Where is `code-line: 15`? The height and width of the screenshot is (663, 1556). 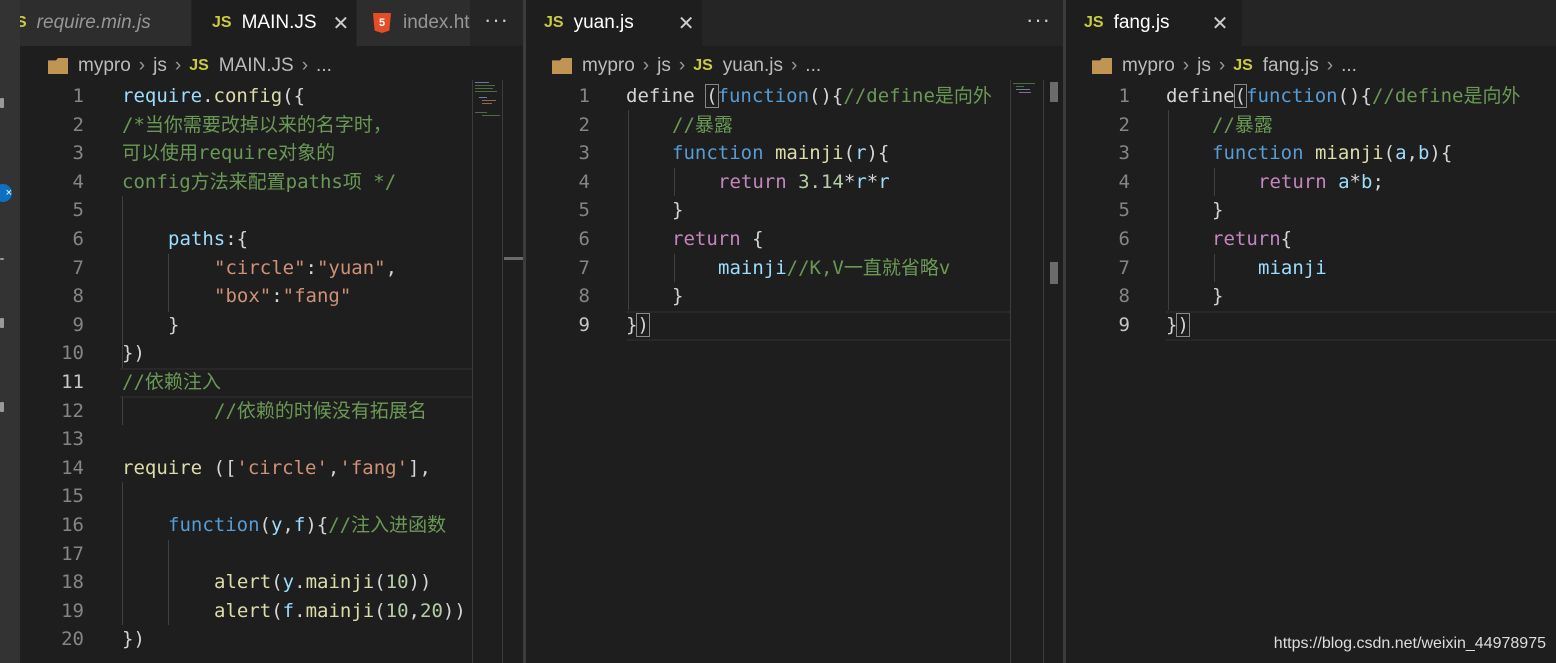
code-line: 15 is located at coordinates (271, 496).